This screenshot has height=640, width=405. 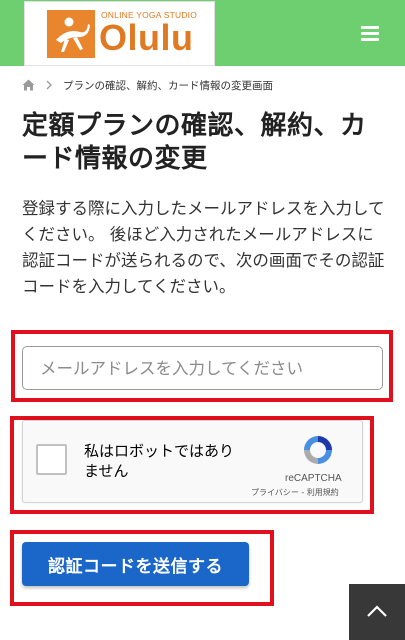 I want to click on send-code-button: 認証コードを送信する, so click(x=135, y=564).